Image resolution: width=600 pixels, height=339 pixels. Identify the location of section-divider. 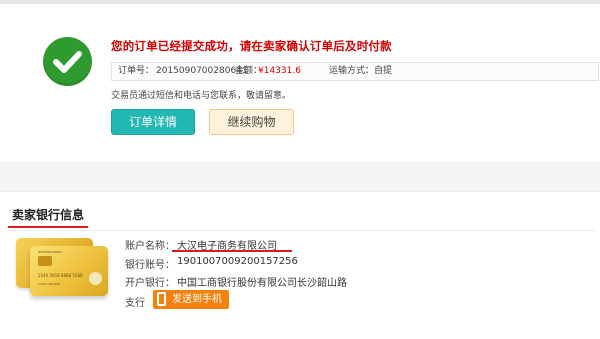
(300, 177).